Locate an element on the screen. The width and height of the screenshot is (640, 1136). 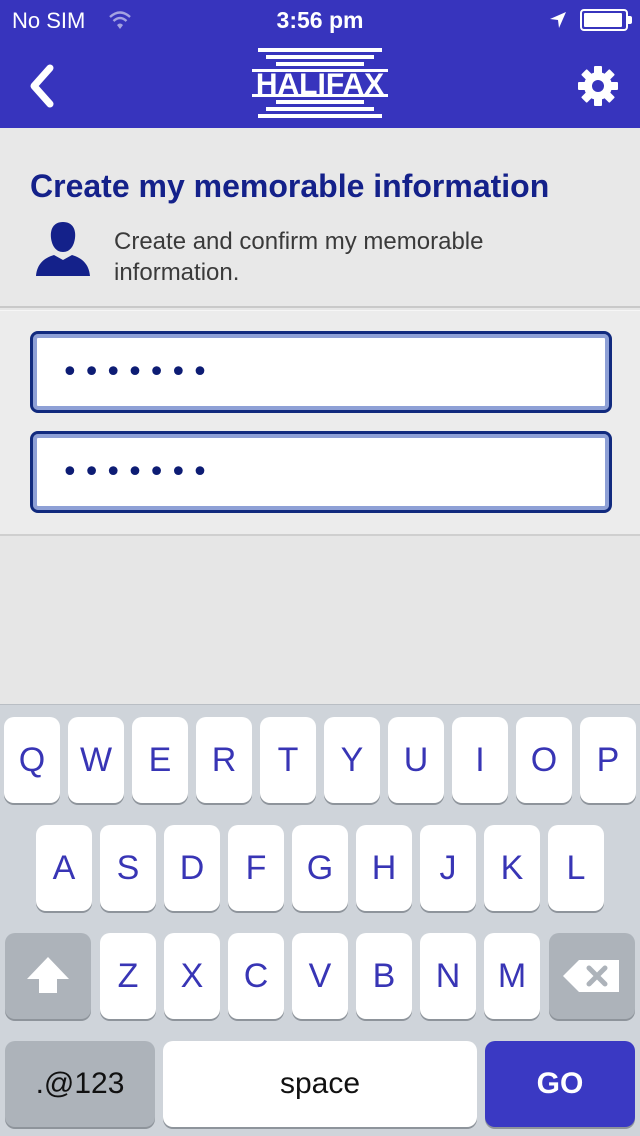
key-t: T is located at coordinates (288, 760).